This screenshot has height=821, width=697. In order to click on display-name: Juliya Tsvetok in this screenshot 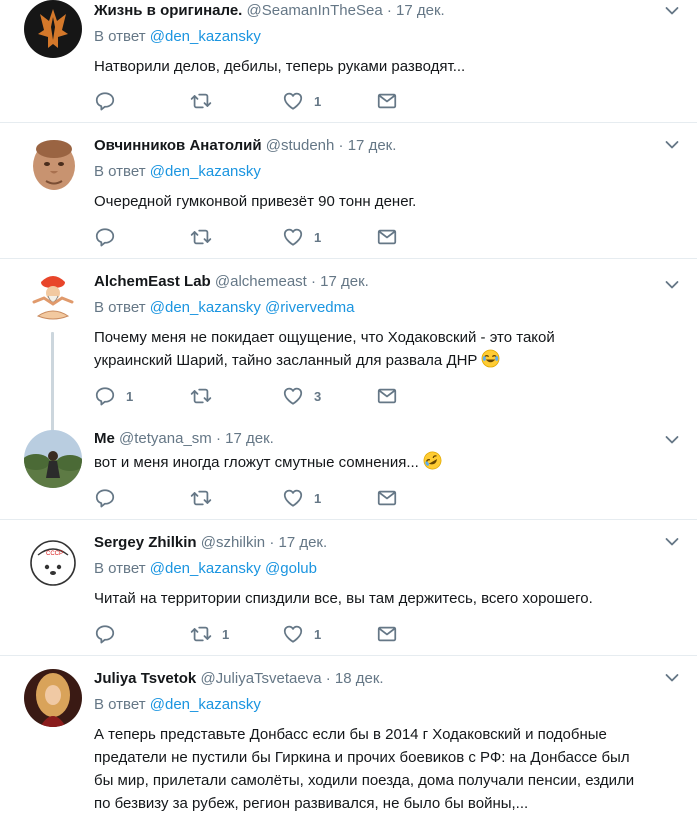, I will do `click(145, 678)`.